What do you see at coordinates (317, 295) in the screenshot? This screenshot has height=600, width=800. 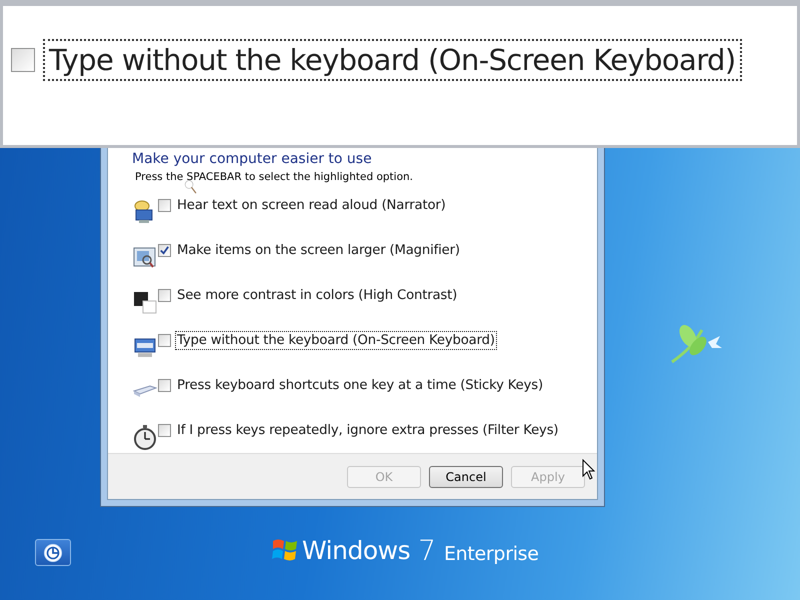 I see `option-label: See more contrast in colors (High Contrast)` at bounding box center [317, 295].